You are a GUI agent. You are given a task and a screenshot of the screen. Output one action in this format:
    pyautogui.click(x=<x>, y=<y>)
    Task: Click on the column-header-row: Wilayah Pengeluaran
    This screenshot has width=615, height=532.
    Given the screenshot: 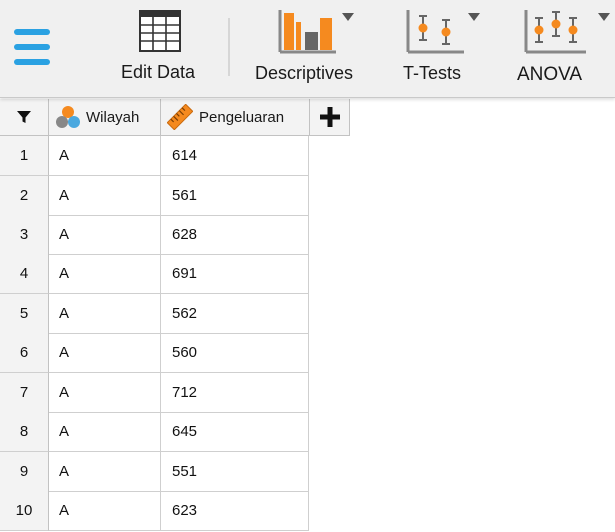 What is the action you would take?
    pyautogui.click(x=175, y=117)
    